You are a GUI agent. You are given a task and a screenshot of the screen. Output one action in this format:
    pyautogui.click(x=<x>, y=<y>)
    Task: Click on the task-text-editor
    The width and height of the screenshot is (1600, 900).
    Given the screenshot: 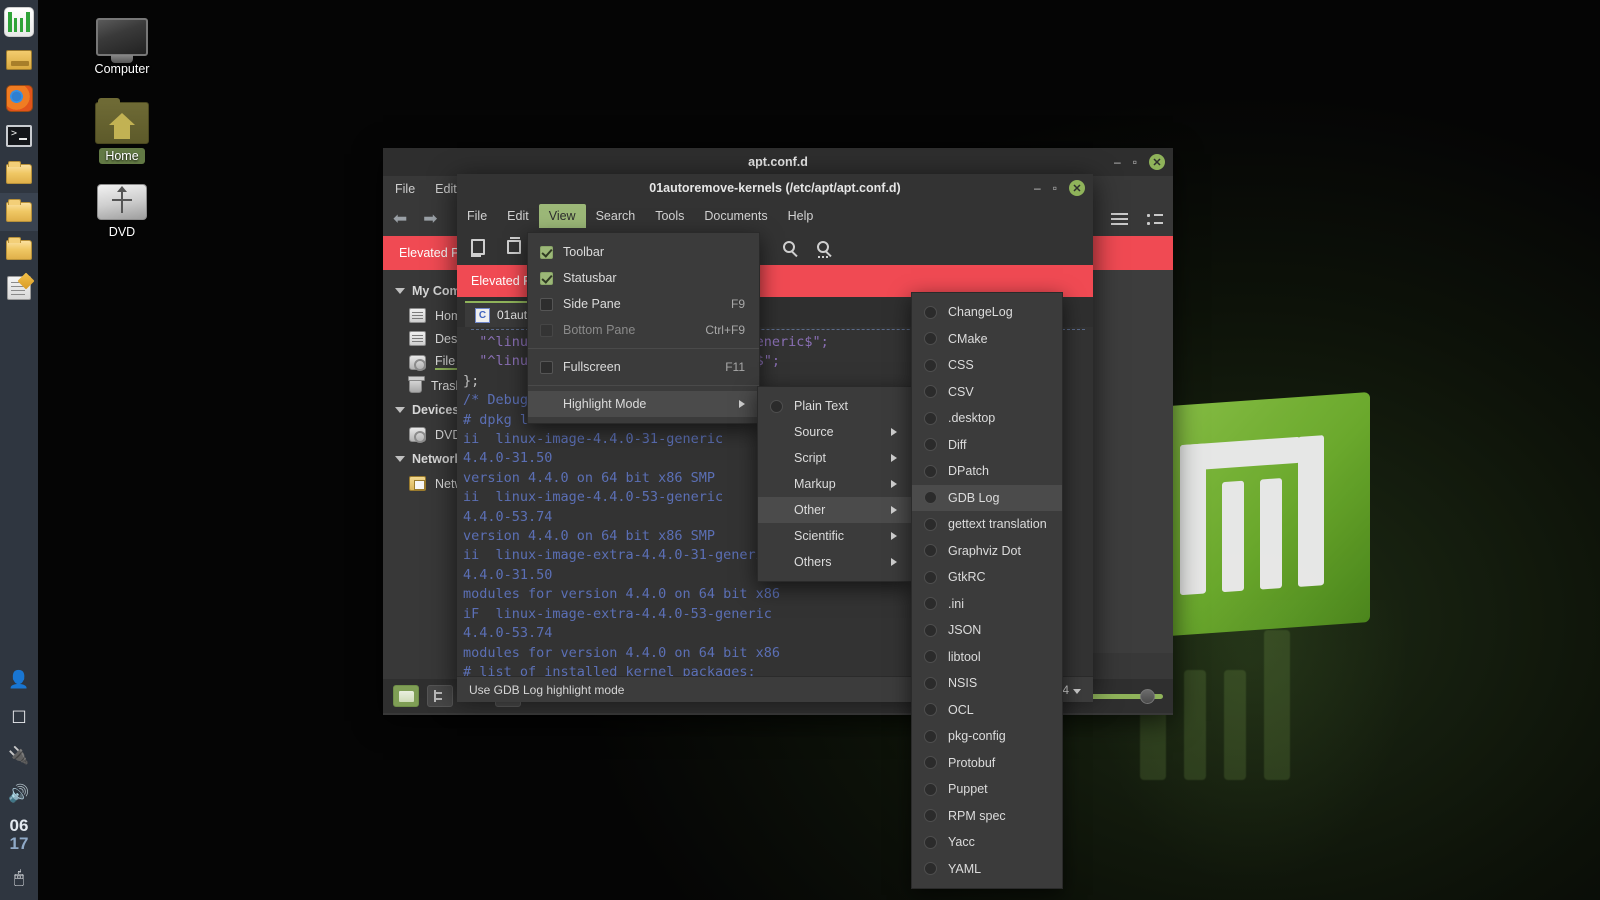 What is the action you would take?
    pyautogui.click(x=19, y=288)
    